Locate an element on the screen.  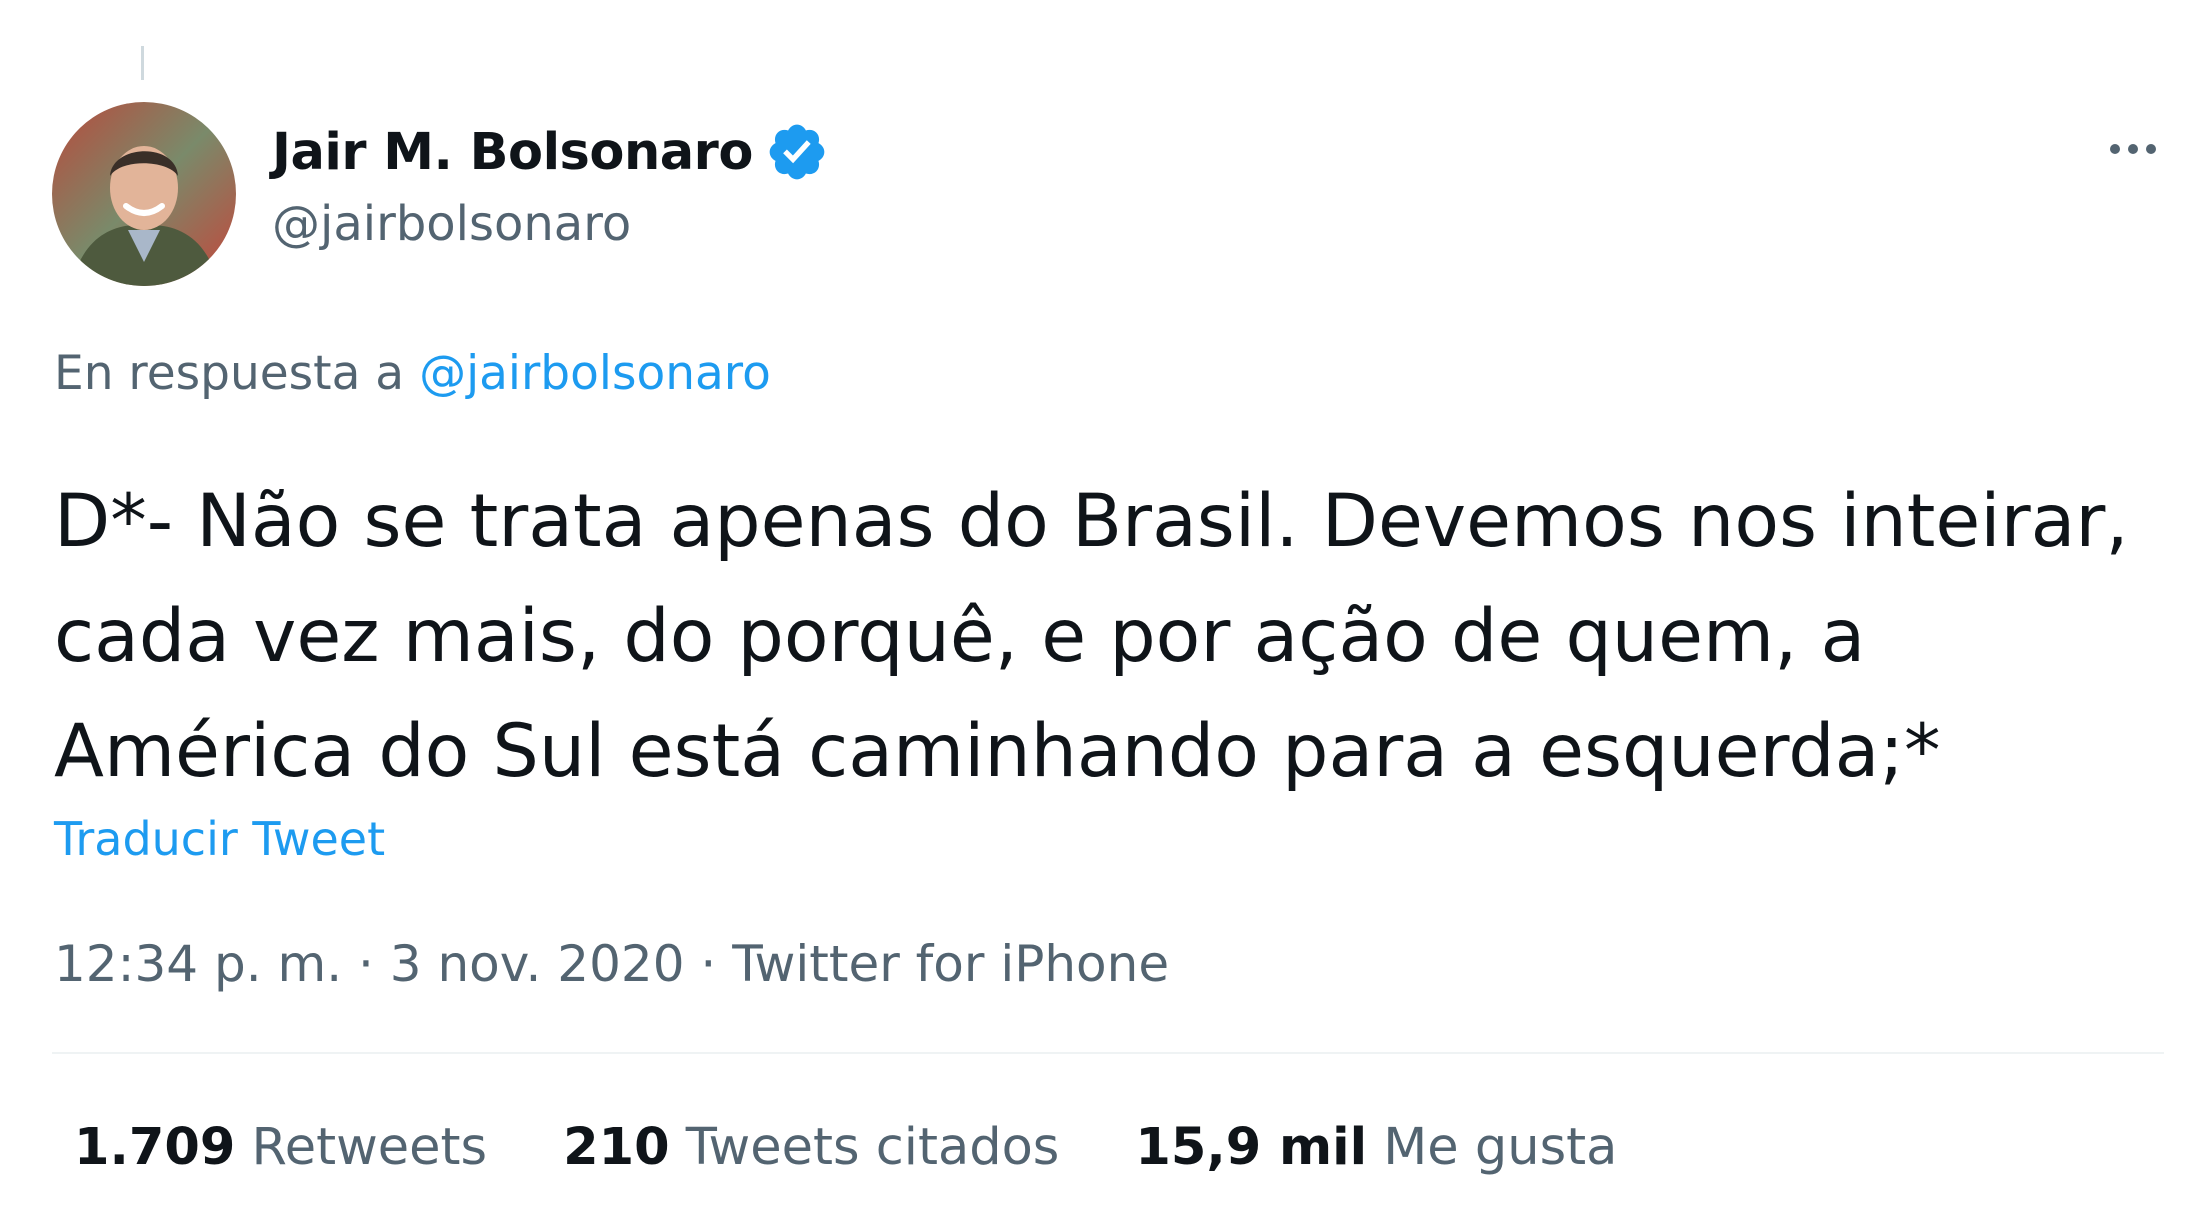
name-row: Jair M. Bolsonaro is located at coordinates (550, 152).